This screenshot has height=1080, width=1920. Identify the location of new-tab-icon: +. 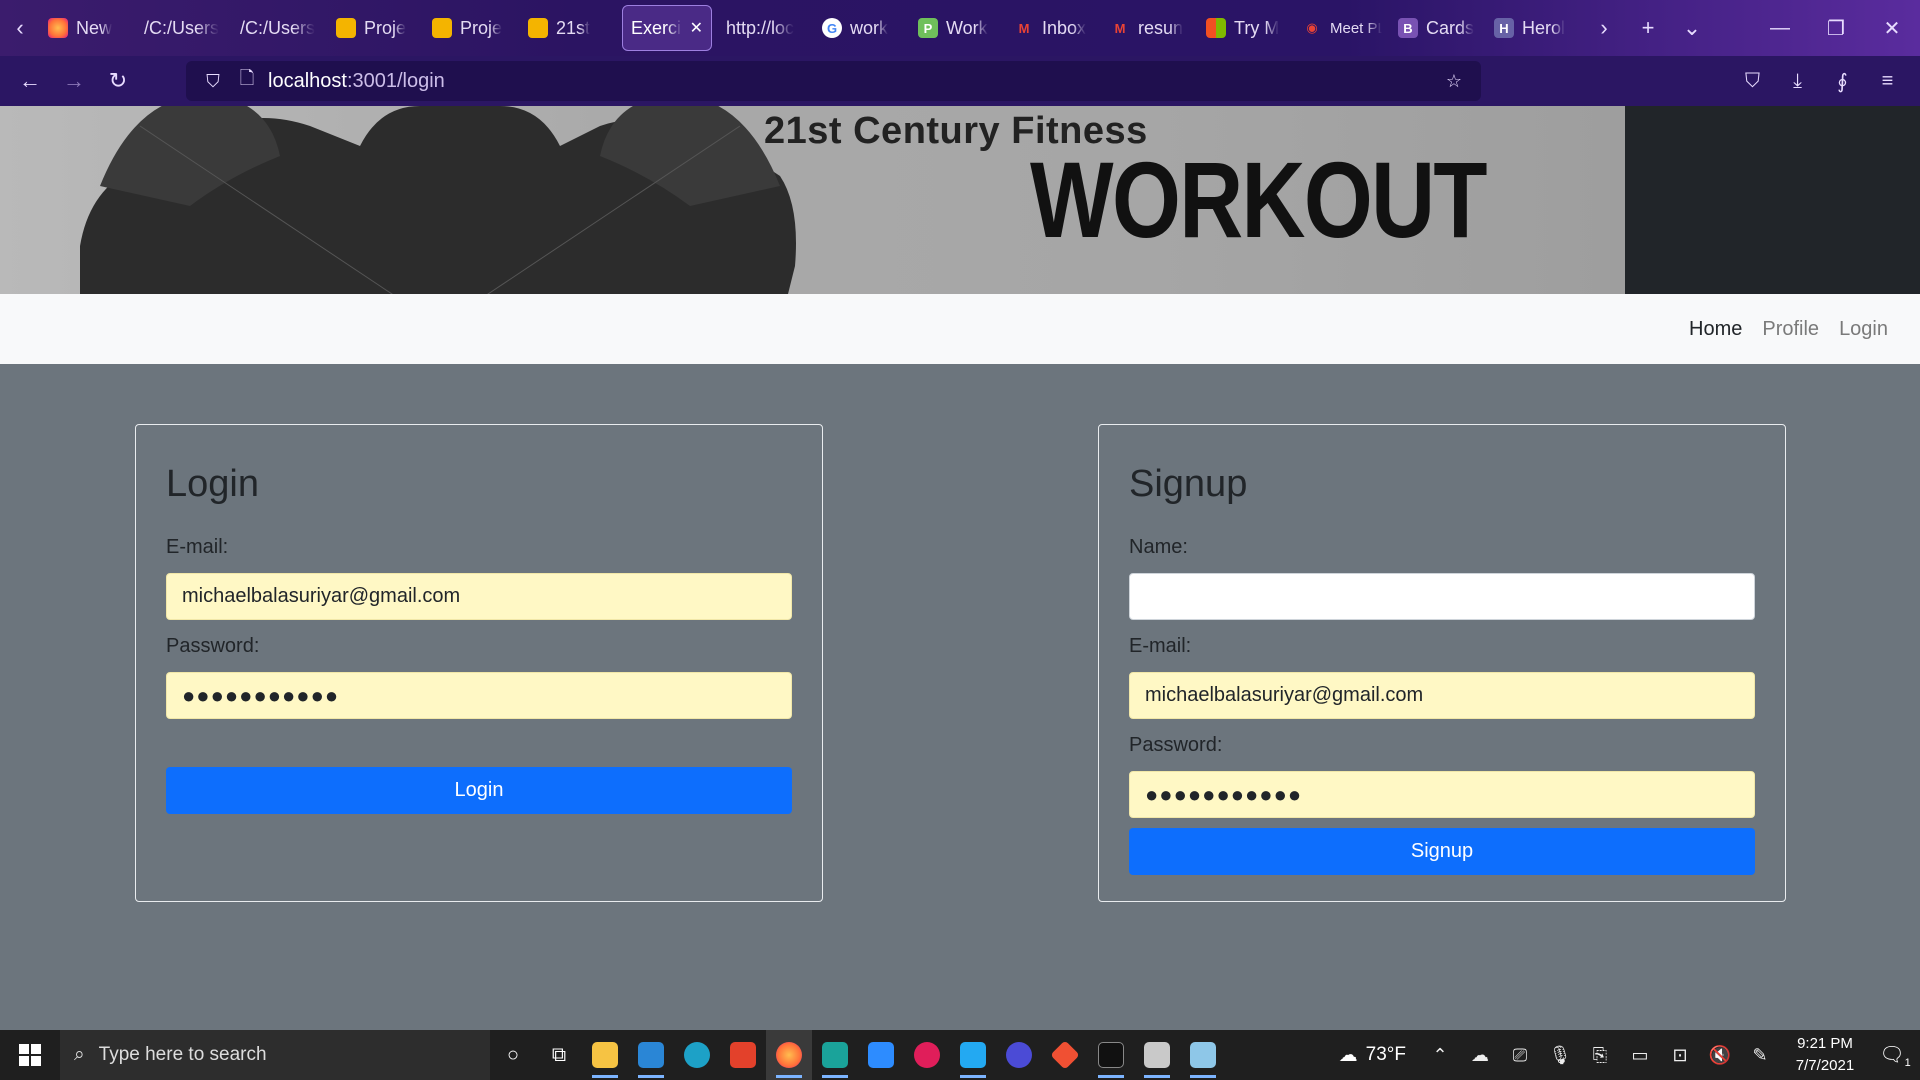
(1648, 28).